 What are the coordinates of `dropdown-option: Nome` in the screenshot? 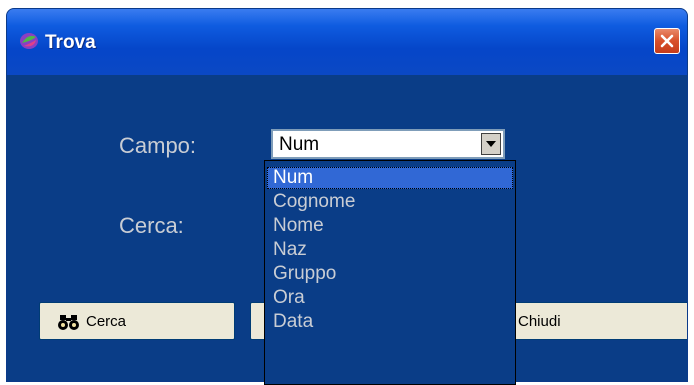 It's located at (390, 226).